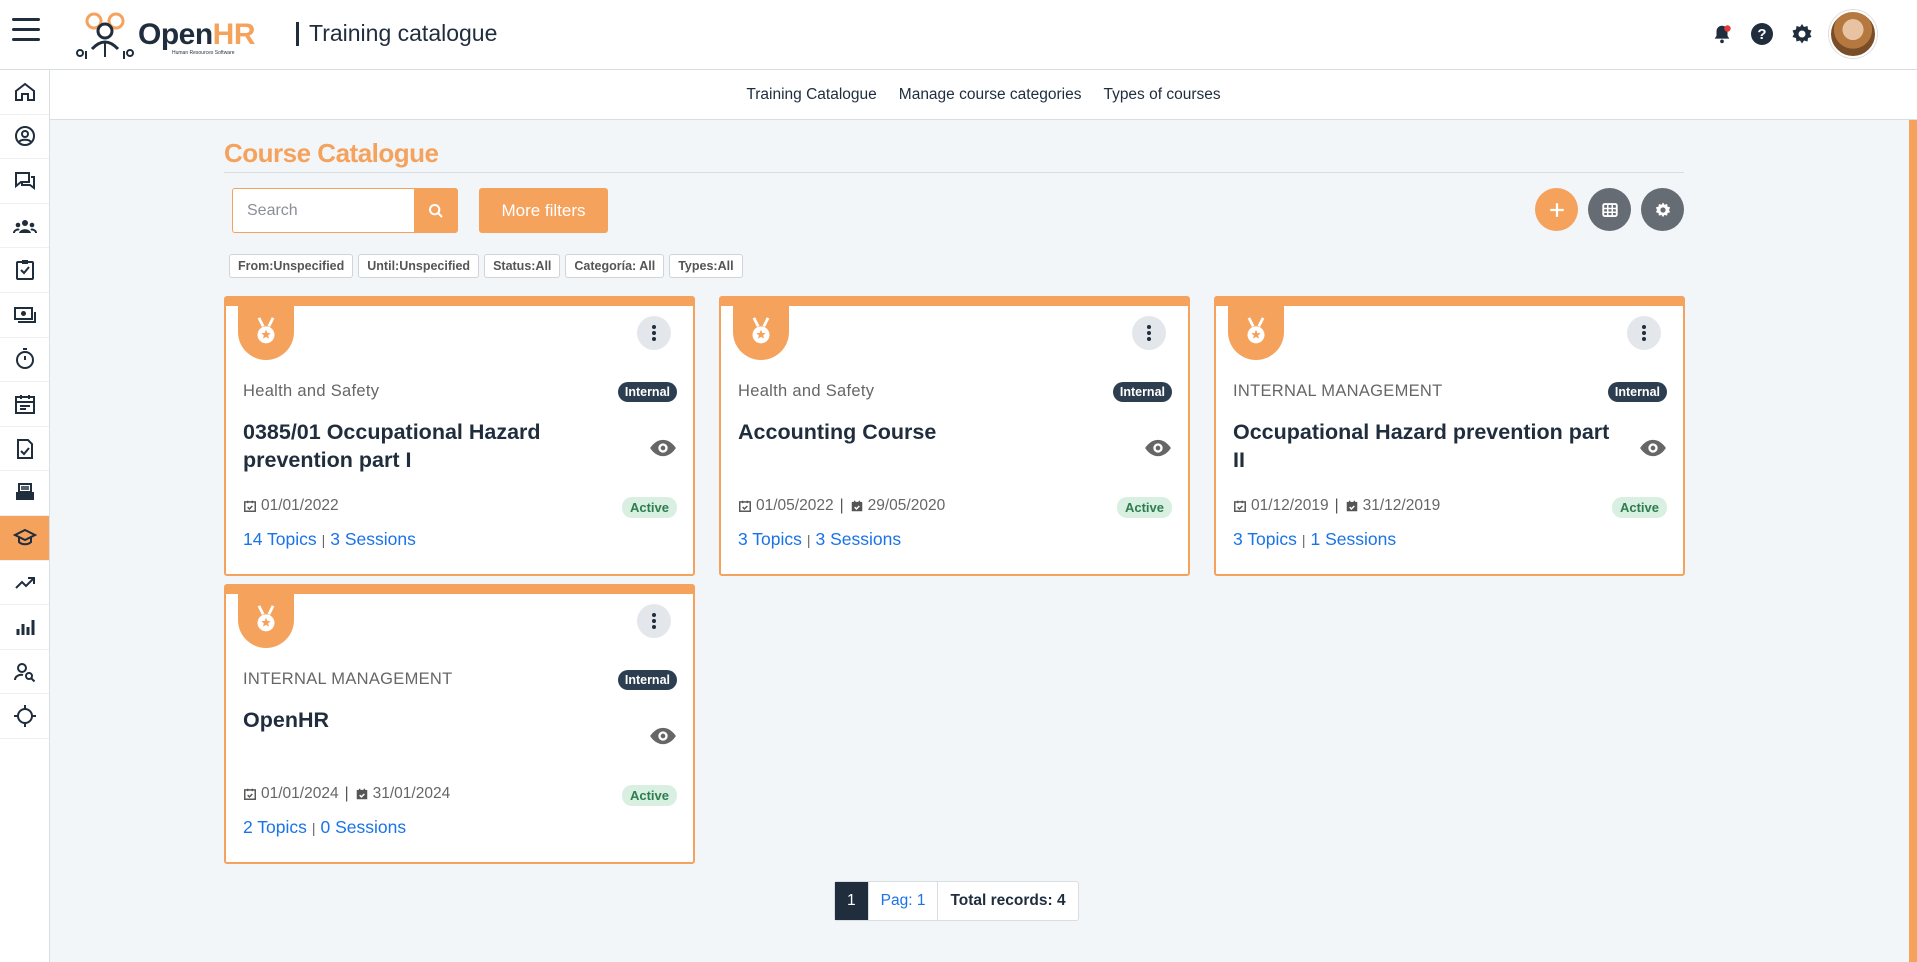 The image size is (1917, 962). I want to click on stopwatch-icon, so click(24, 359).